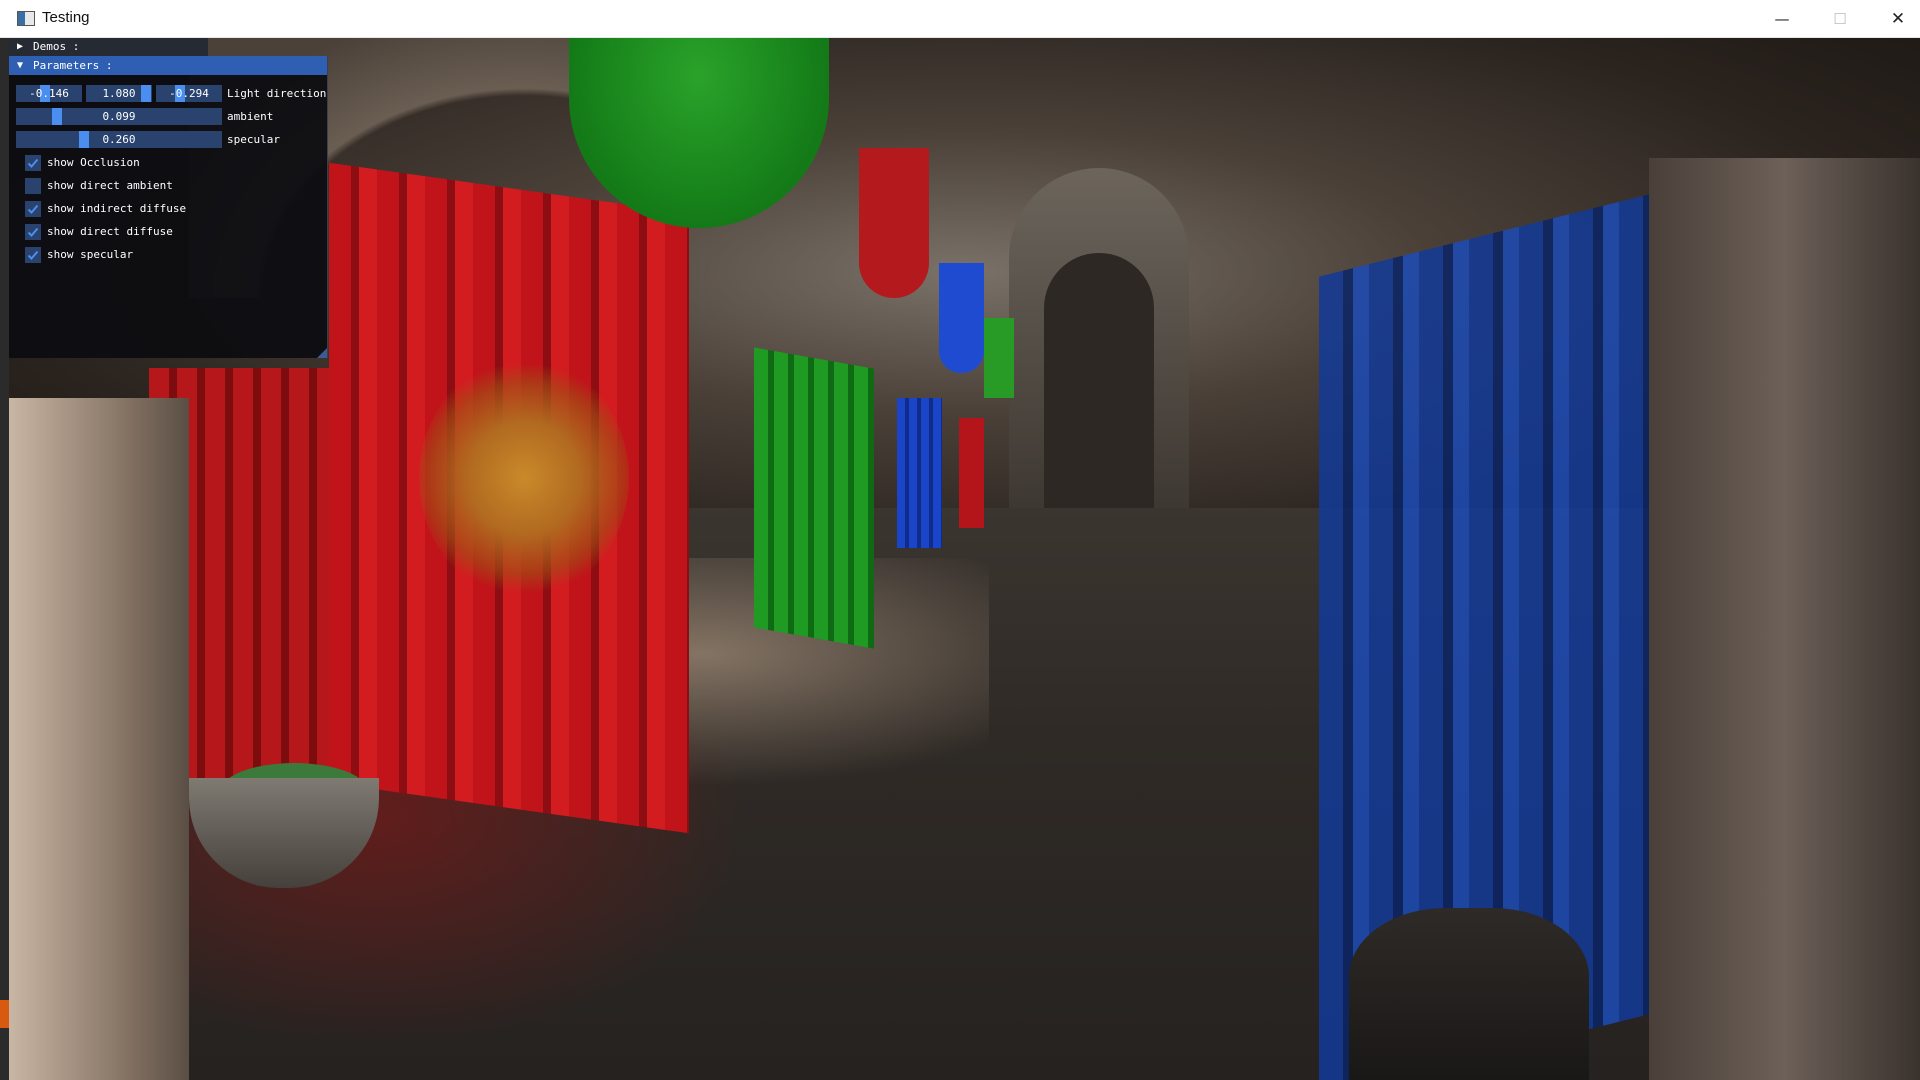 This screenshot has height=1080, width=1920. What do you see at coordinates (20, 46) in the screenshot?
I see `expand-arrow-icon: ▶` at bounding box center [20, 46].